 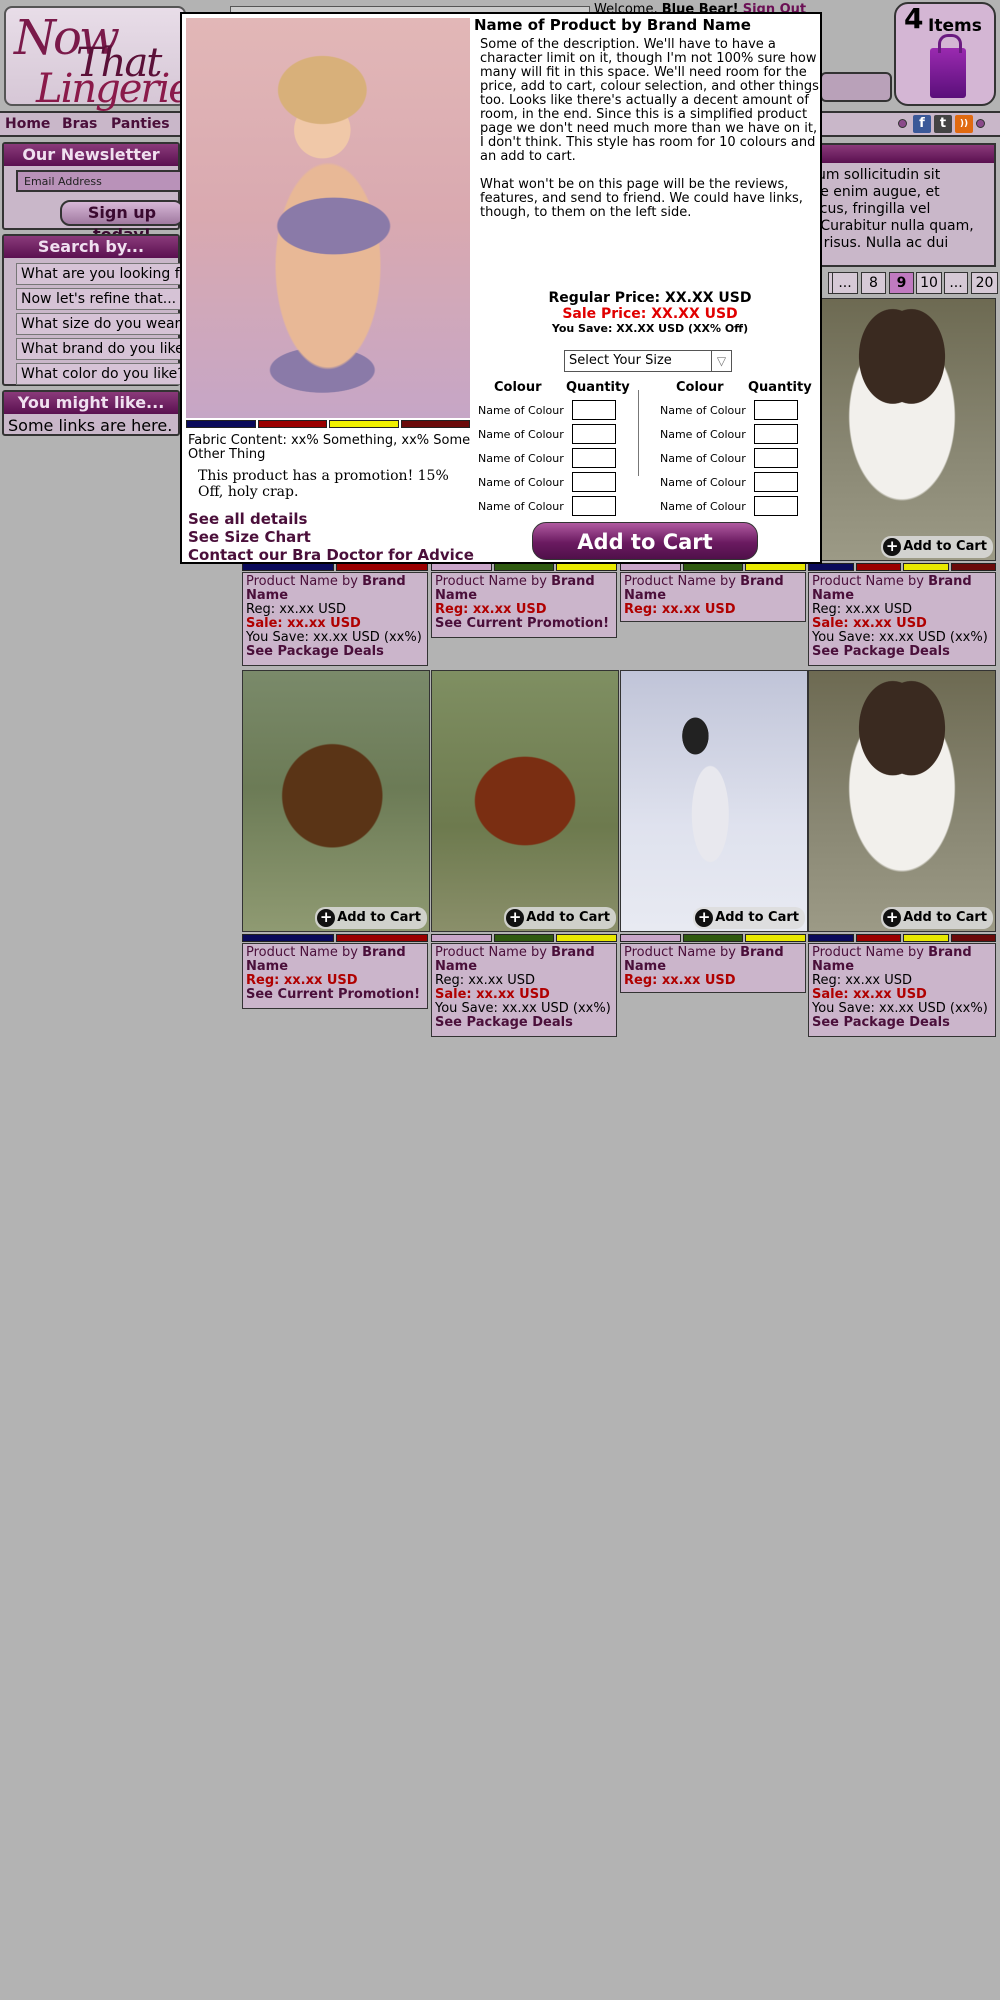 What do you see at coordinates (943, 124) in the screenshot?
I see `twitter-icon: t` at bounding box center [943, 124].